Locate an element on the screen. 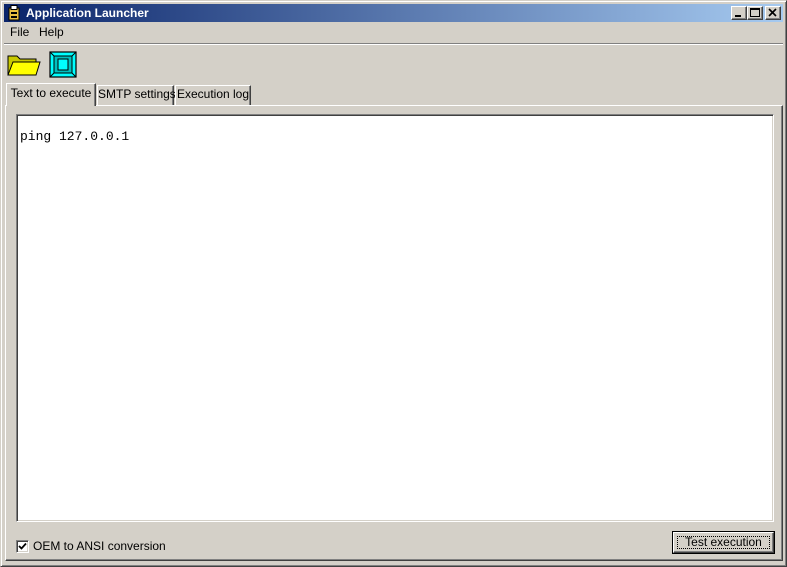  maximize-icon is located at coordinates (755, 12).